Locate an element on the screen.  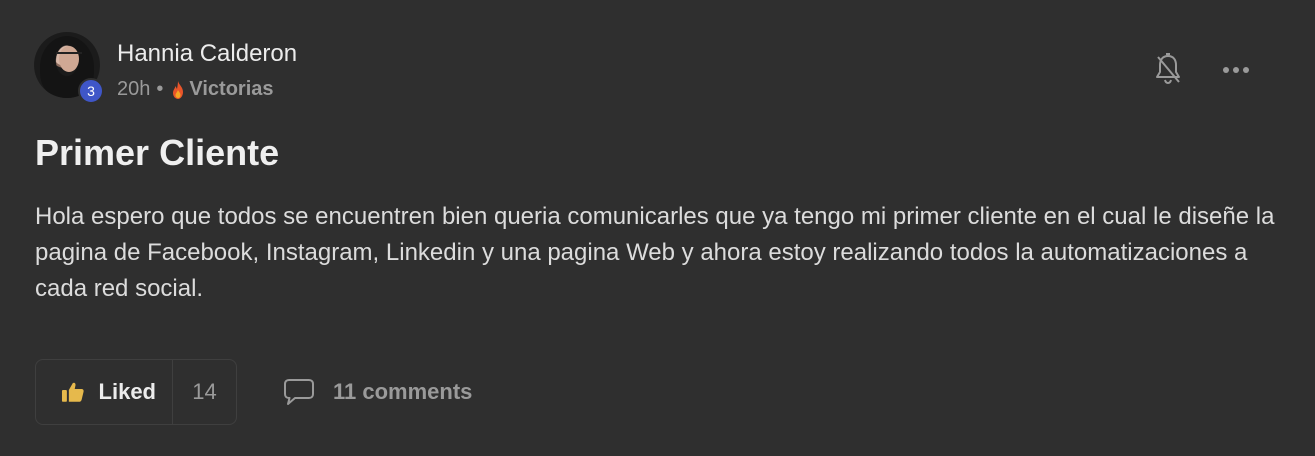
comments-button: 11 comments is located at coordinates (377, 392).